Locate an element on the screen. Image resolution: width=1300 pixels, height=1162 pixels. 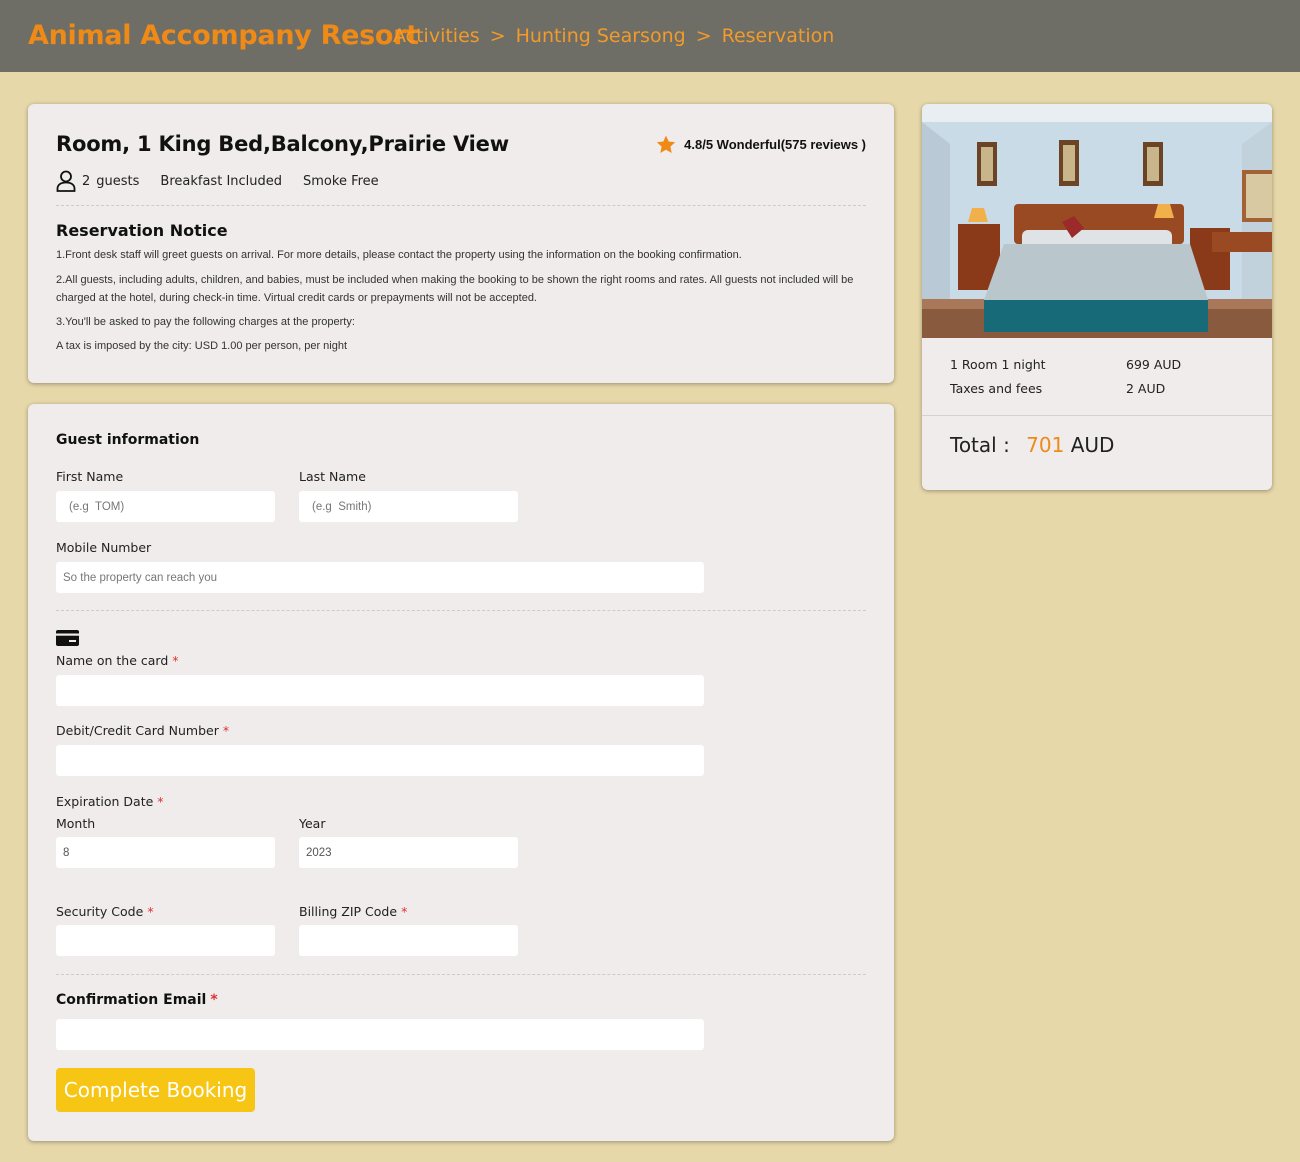
total-price: Total : 701 AUD is located at coordinates (1032, 445).